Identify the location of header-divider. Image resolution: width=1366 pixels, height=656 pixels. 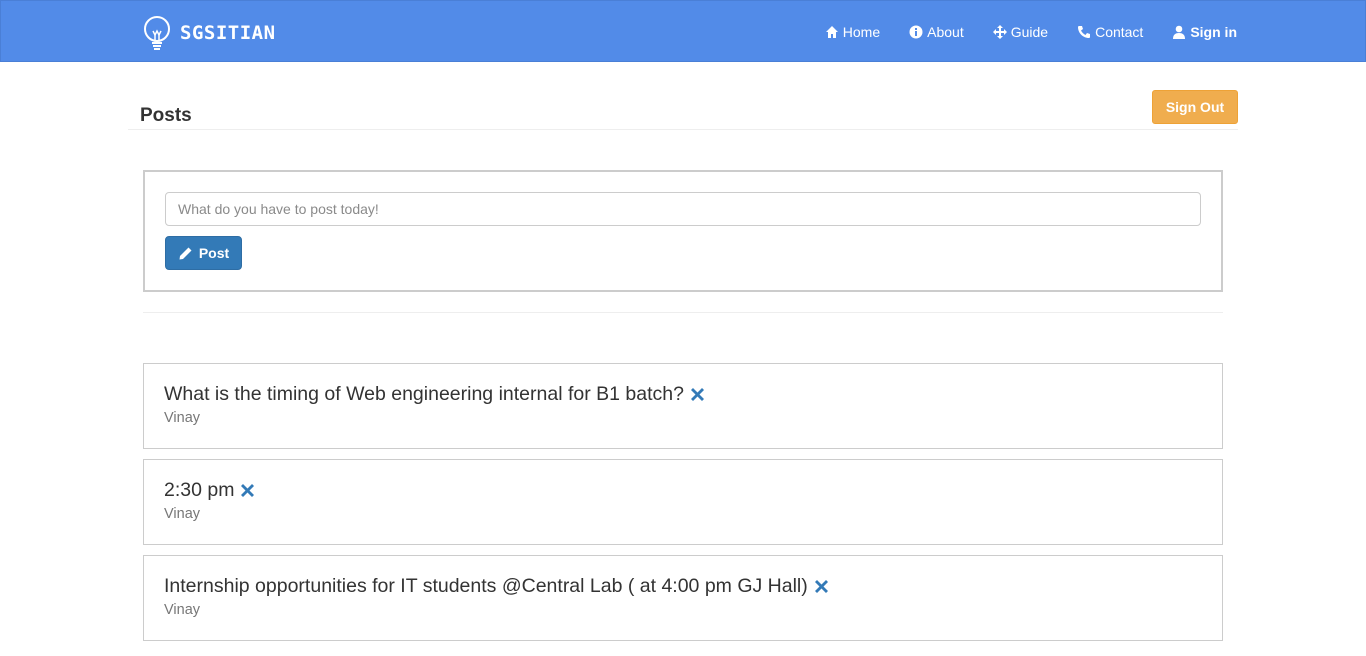
(683, 129).